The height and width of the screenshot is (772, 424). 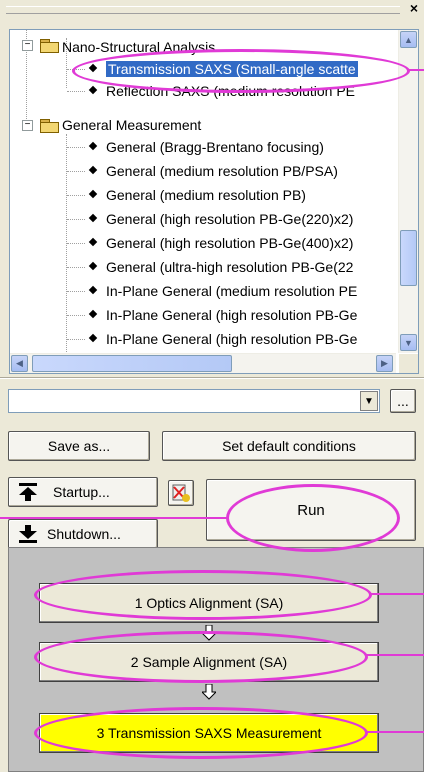 What do you see at coordinates (28, 492) in the screenshot?
I see `startup-icon` at bounding box center [28, 492].